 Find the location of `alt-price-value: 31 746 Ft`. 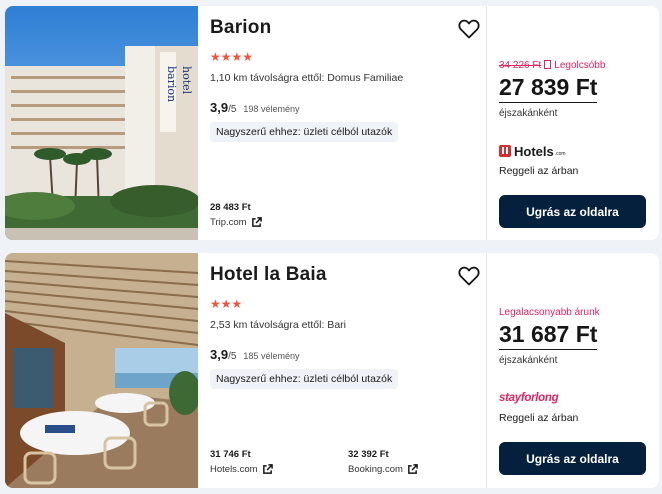

alt-price-value: 31 746 Ft is located at coordinates (230, 454).